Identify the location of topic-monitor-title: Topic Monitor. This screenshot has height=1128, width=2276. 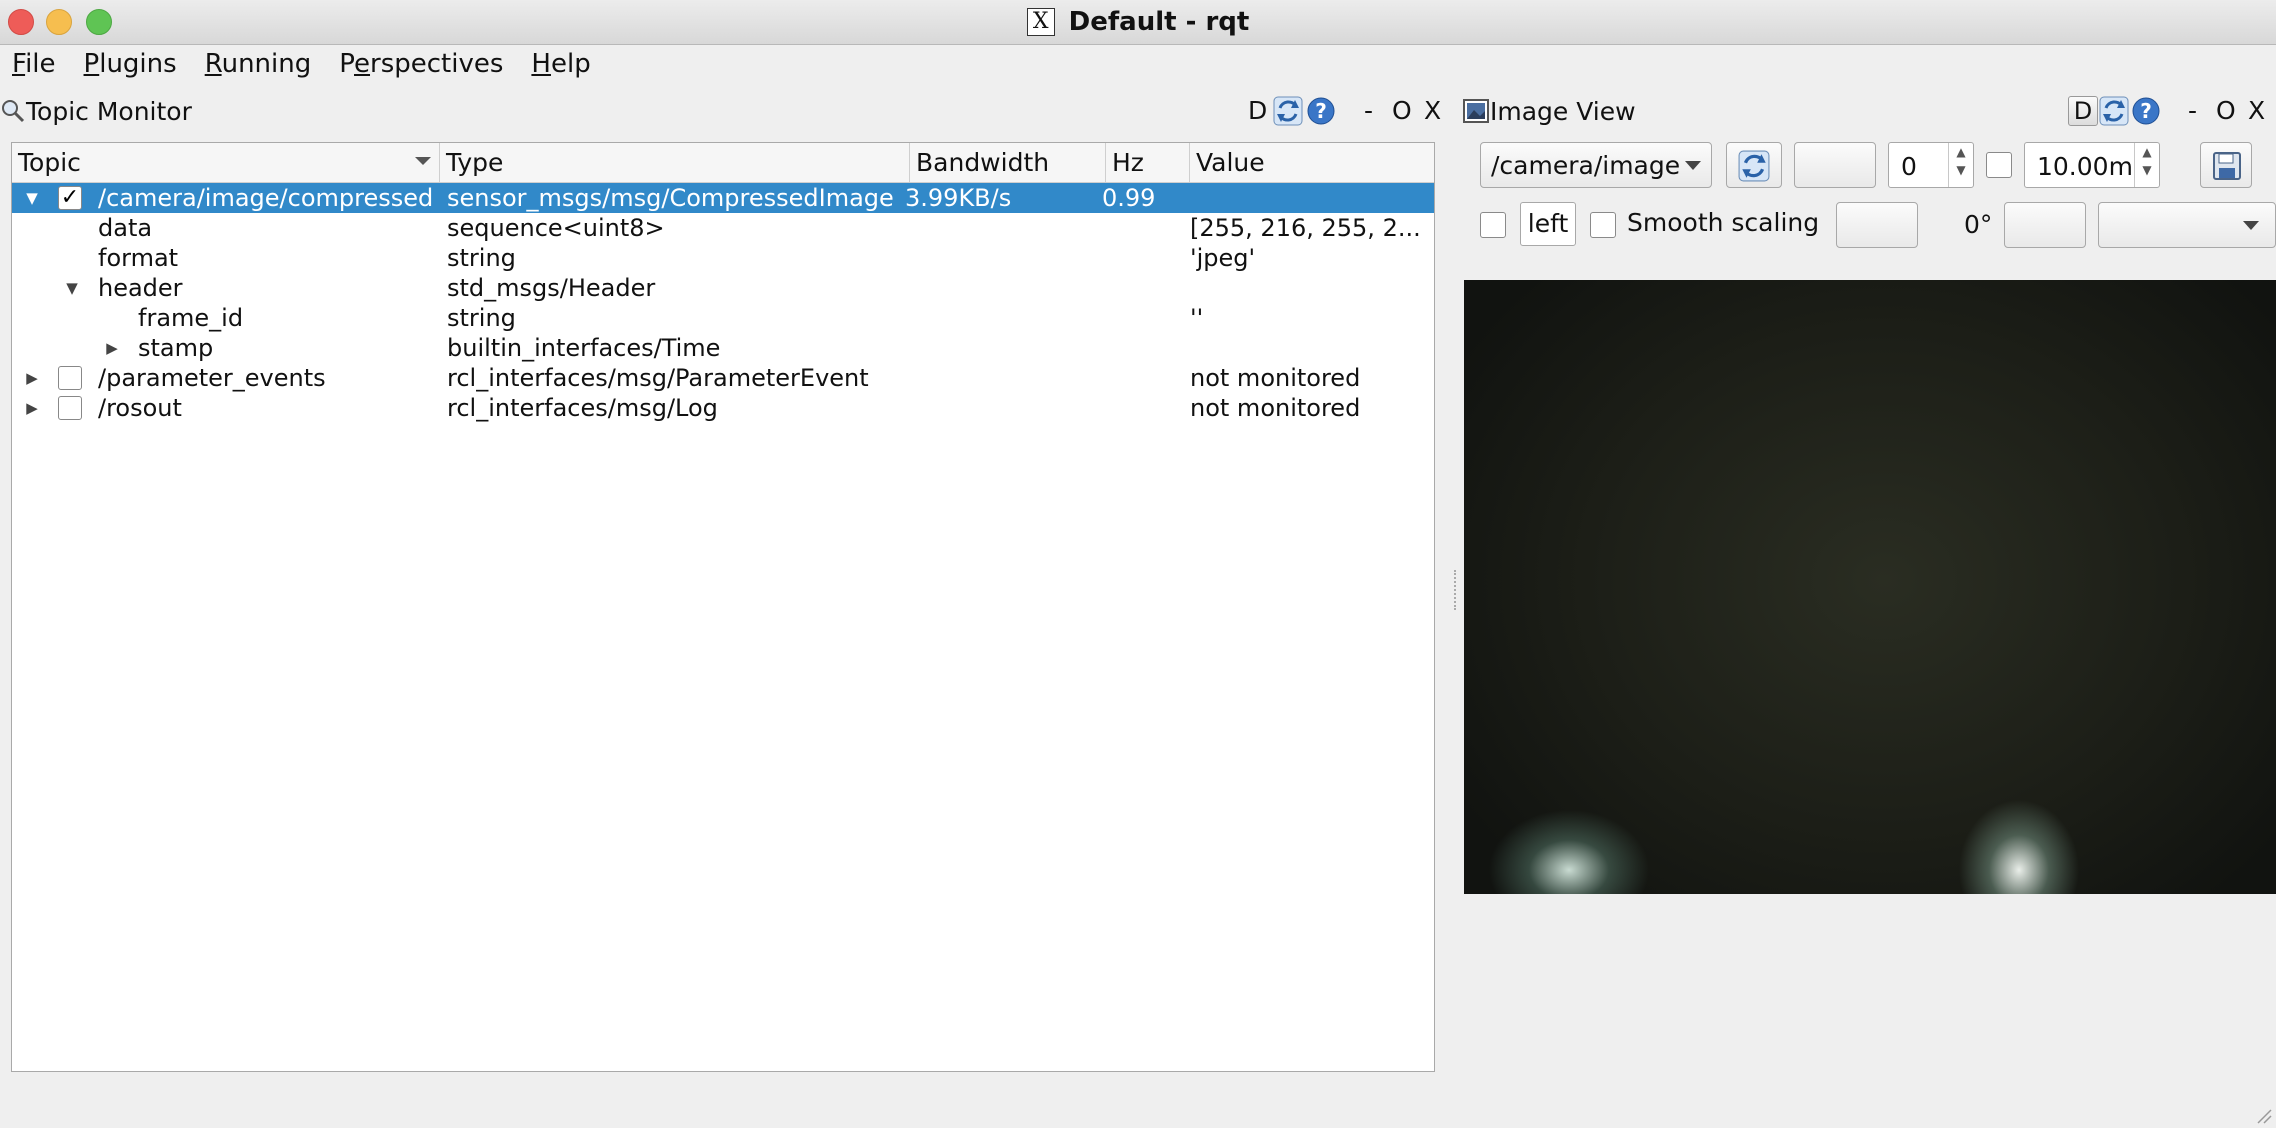
(109, 111).